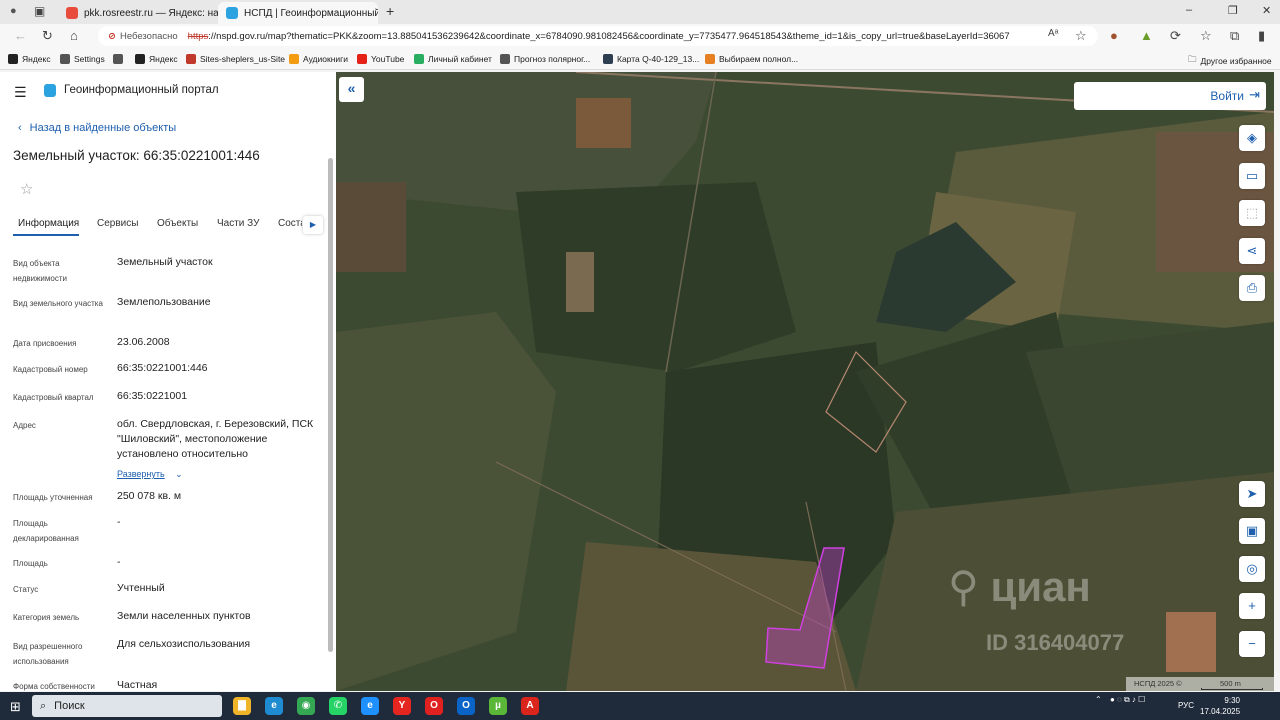 Image resolution: width=1280 pixels, height=720 pixels. Describe the element at coordinates (112, 36) in the screenshot. I see `warning-icon: ⊘` at that location.